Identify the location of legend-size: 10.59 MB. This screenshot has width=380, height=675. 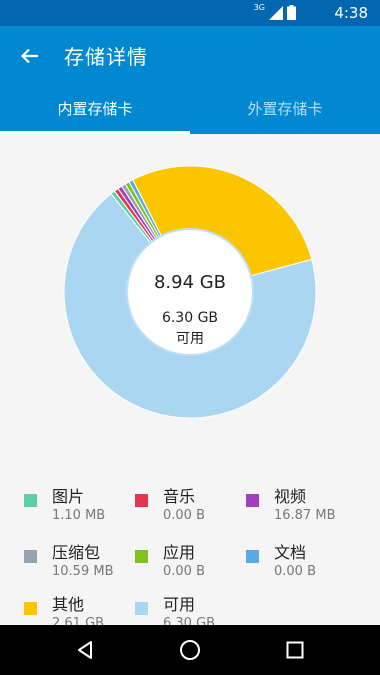
(83, 571).